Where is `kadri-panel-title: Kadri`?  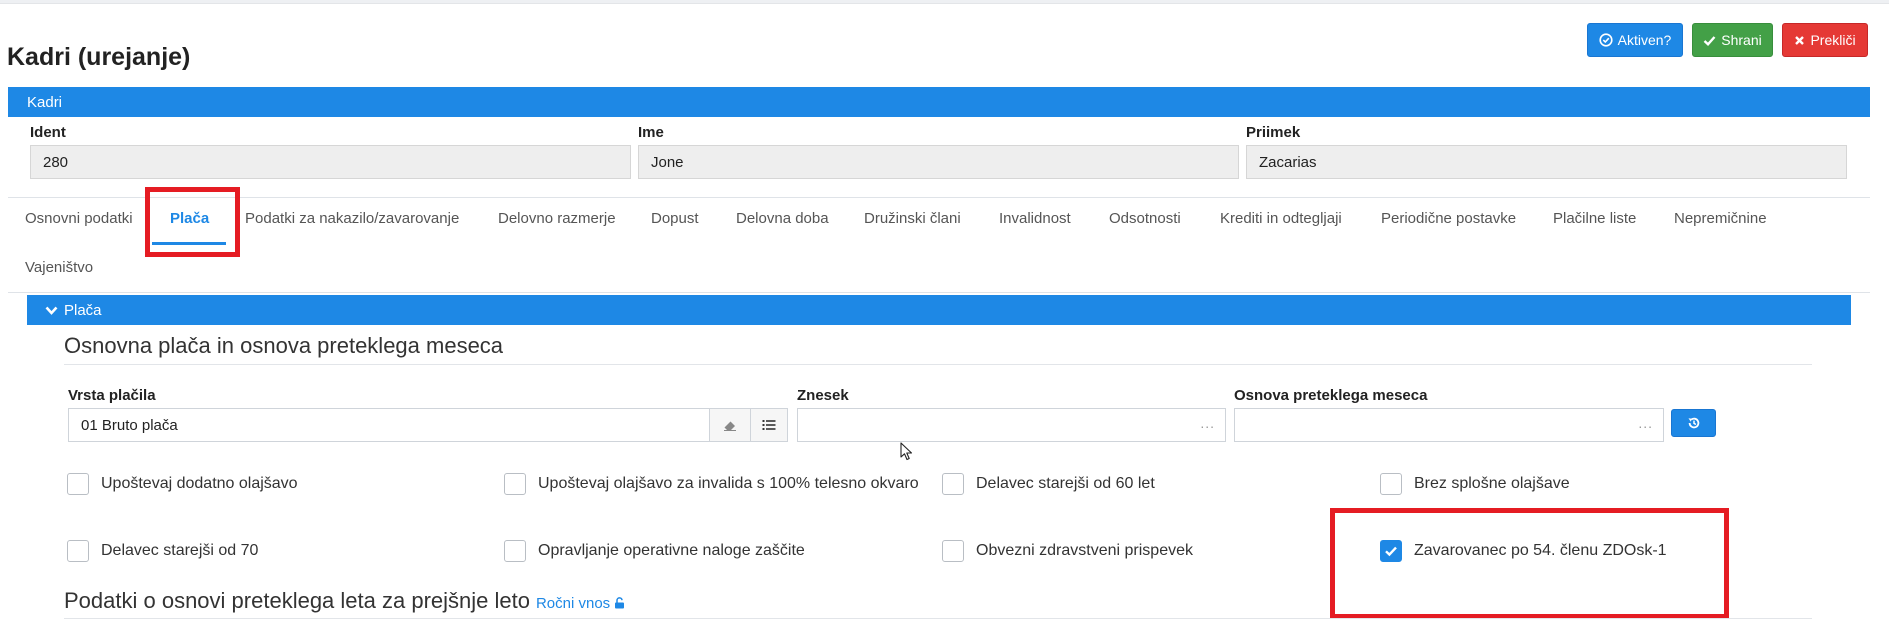 kadri-panel-title: Kadri is located at coordinates (45, 102).